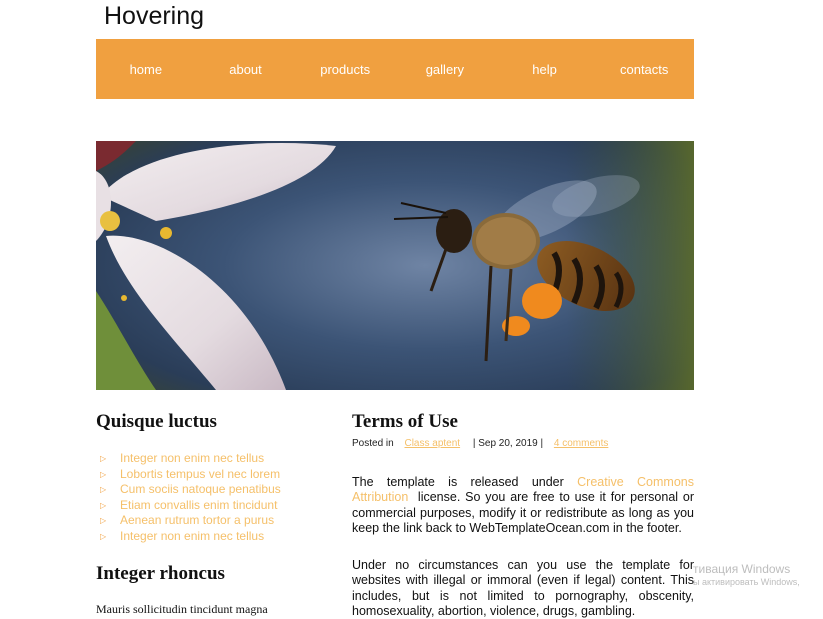  Describe the element at coordinates (197, 520) in the screenshot. I see `sidebar-link: Aenean rutrum tortor a purus` at that location.